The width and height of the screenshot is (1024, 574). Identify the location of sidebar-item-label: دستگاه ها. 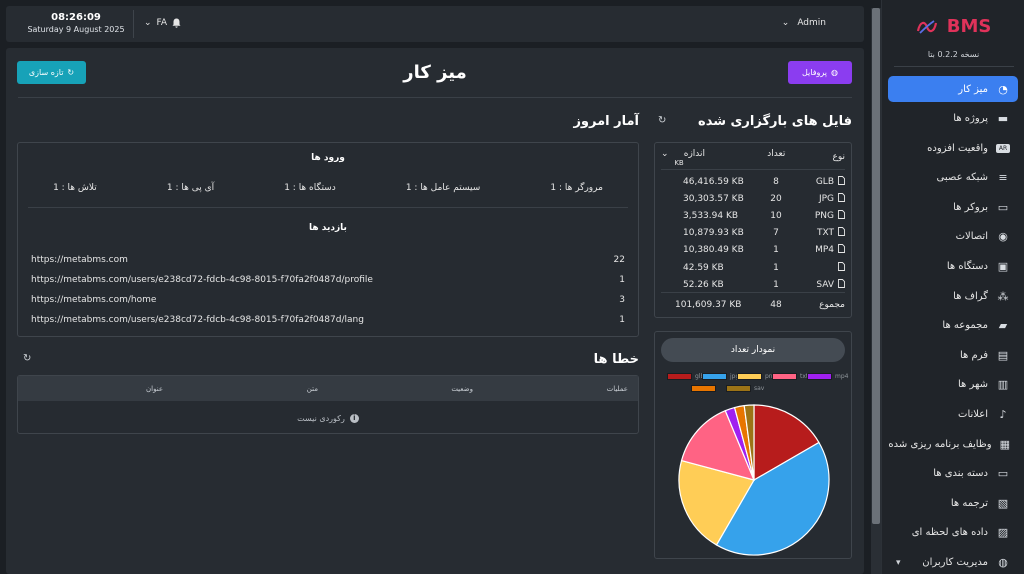
(967, 267).